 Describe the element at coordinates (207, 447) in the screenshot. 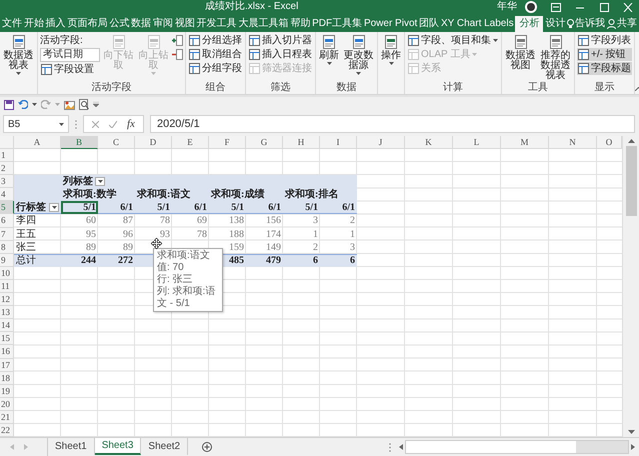

I see `add-sheet-icon` at that location.